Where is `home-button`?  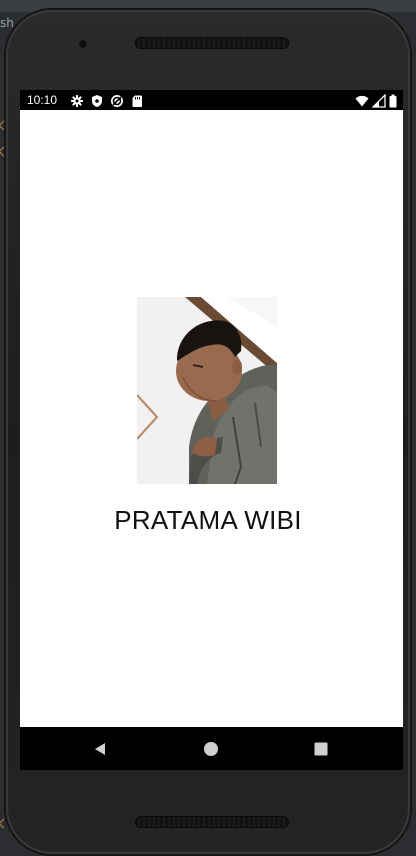 home-button is located at coordinates (211, 749).